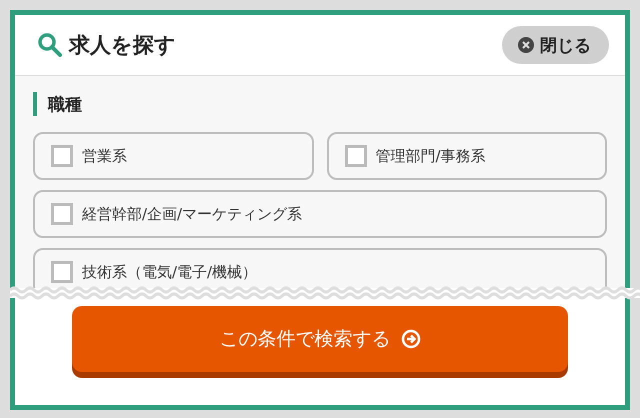  Describe the element at coordinates (35, 104) in the screenshot. I see `section-marker` at that location.